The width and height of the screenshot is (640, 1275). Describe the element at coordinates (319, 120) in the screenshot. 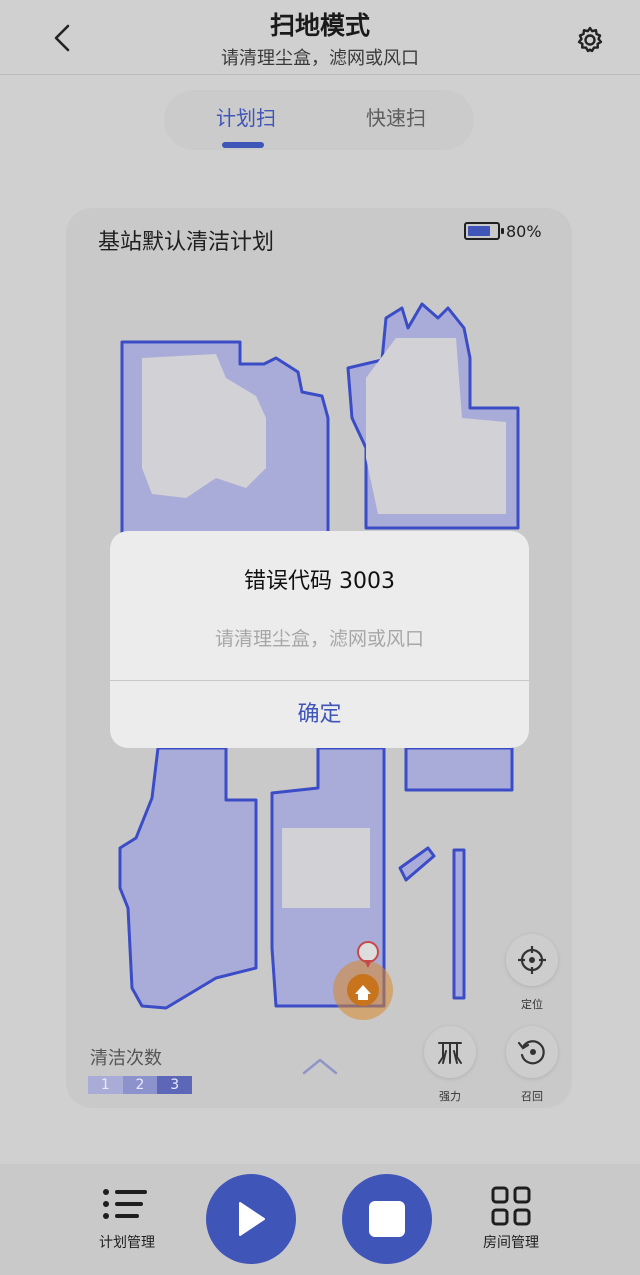

I see `cleaning-tabs: 计划扫 快速扫` at that location.